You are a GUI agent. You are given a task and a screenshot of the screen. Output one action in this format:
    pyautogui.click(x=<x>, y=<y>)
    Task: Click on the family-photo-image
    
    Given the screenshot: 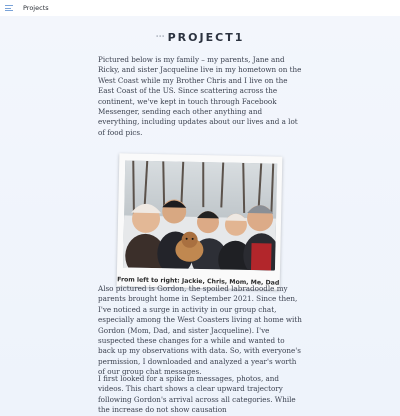 What is the action you would take?
    pyautogui.click(x=200, y=215)
    